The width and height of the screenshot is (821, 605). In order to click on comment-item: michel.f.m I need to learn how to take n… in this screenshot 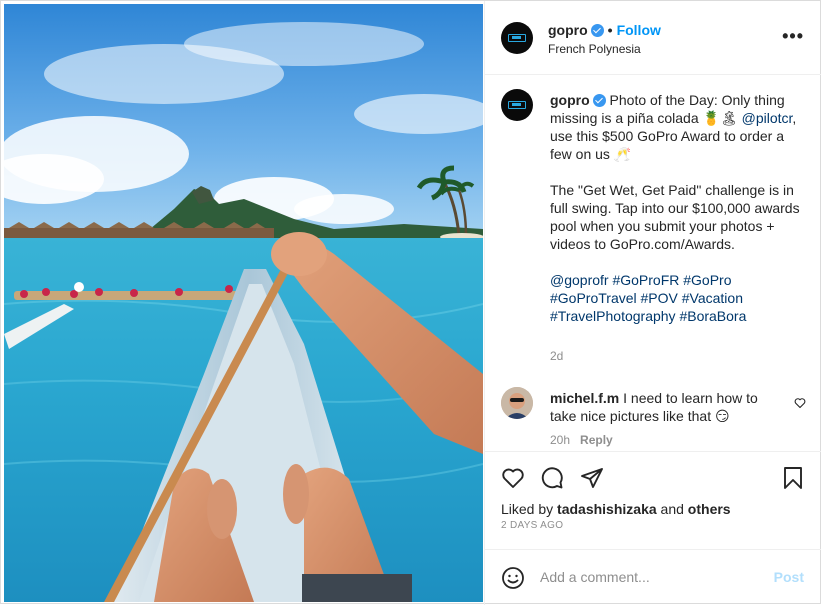, I will do `click(653, 418)`.